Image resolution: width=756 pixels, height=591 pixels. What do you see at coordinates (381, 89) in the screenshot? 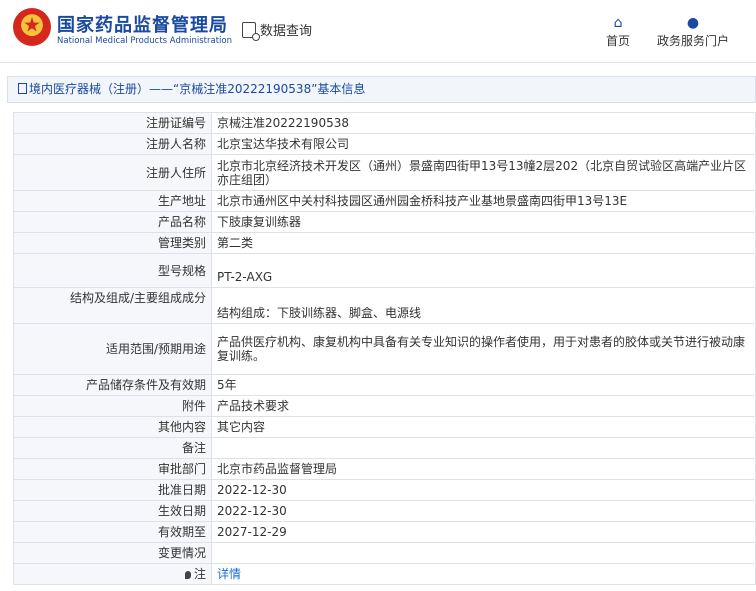
I see `breadcrumb: 境内医疗器械（注册）——“京械注准20222190538”基本信息` at bounding box center [381, 89].